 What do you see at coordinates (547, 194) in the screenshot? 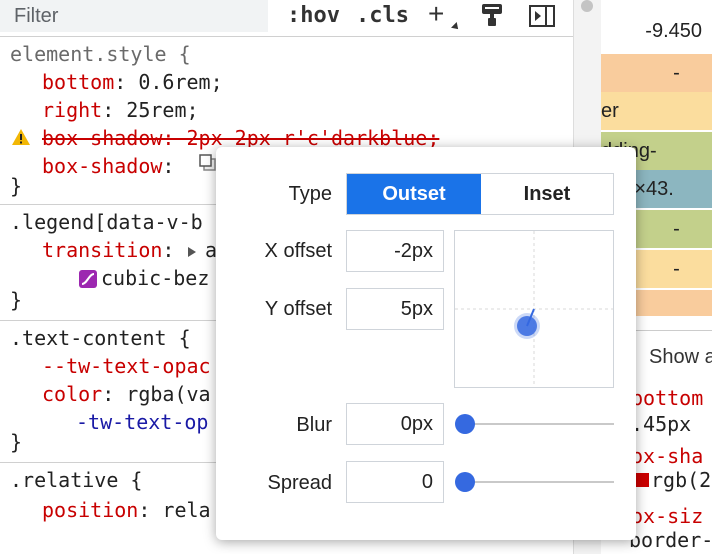
I see `inset-button: Inset` at bounding box center [547, 194].